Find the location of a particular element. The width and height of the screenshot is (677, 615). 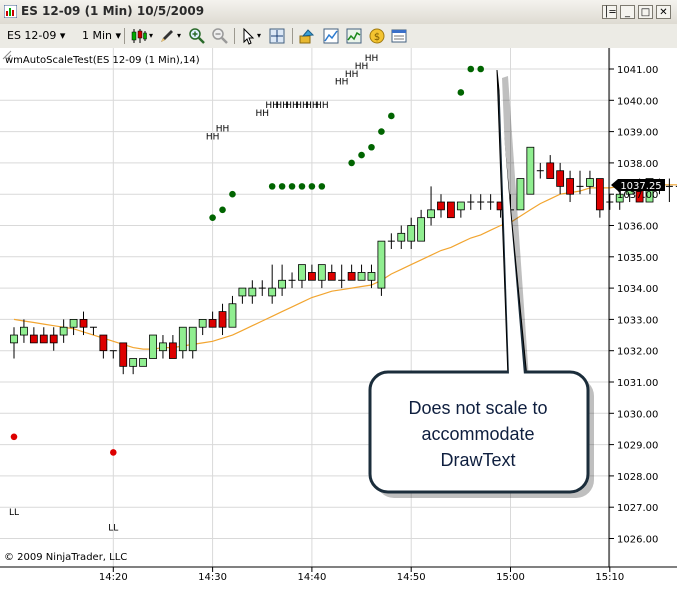

minimize-button: _ is located at coordinates (627, 12).